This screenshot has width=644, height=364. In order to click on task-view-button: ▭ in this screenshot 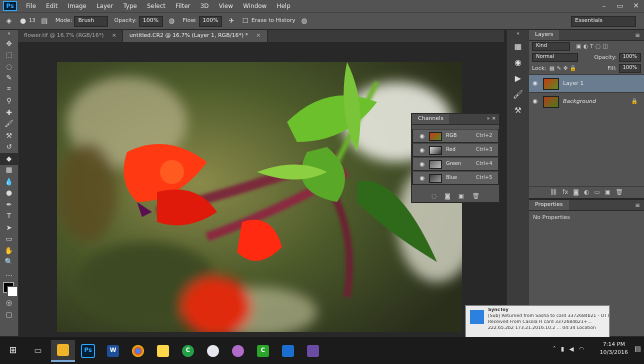, I will do `click(38, 351)`.